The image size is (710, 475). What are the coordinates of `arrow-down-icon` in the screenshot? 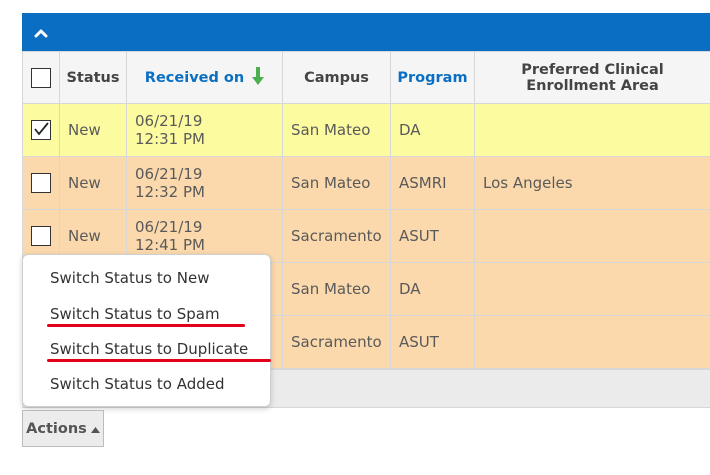 It's located at (258, 78).